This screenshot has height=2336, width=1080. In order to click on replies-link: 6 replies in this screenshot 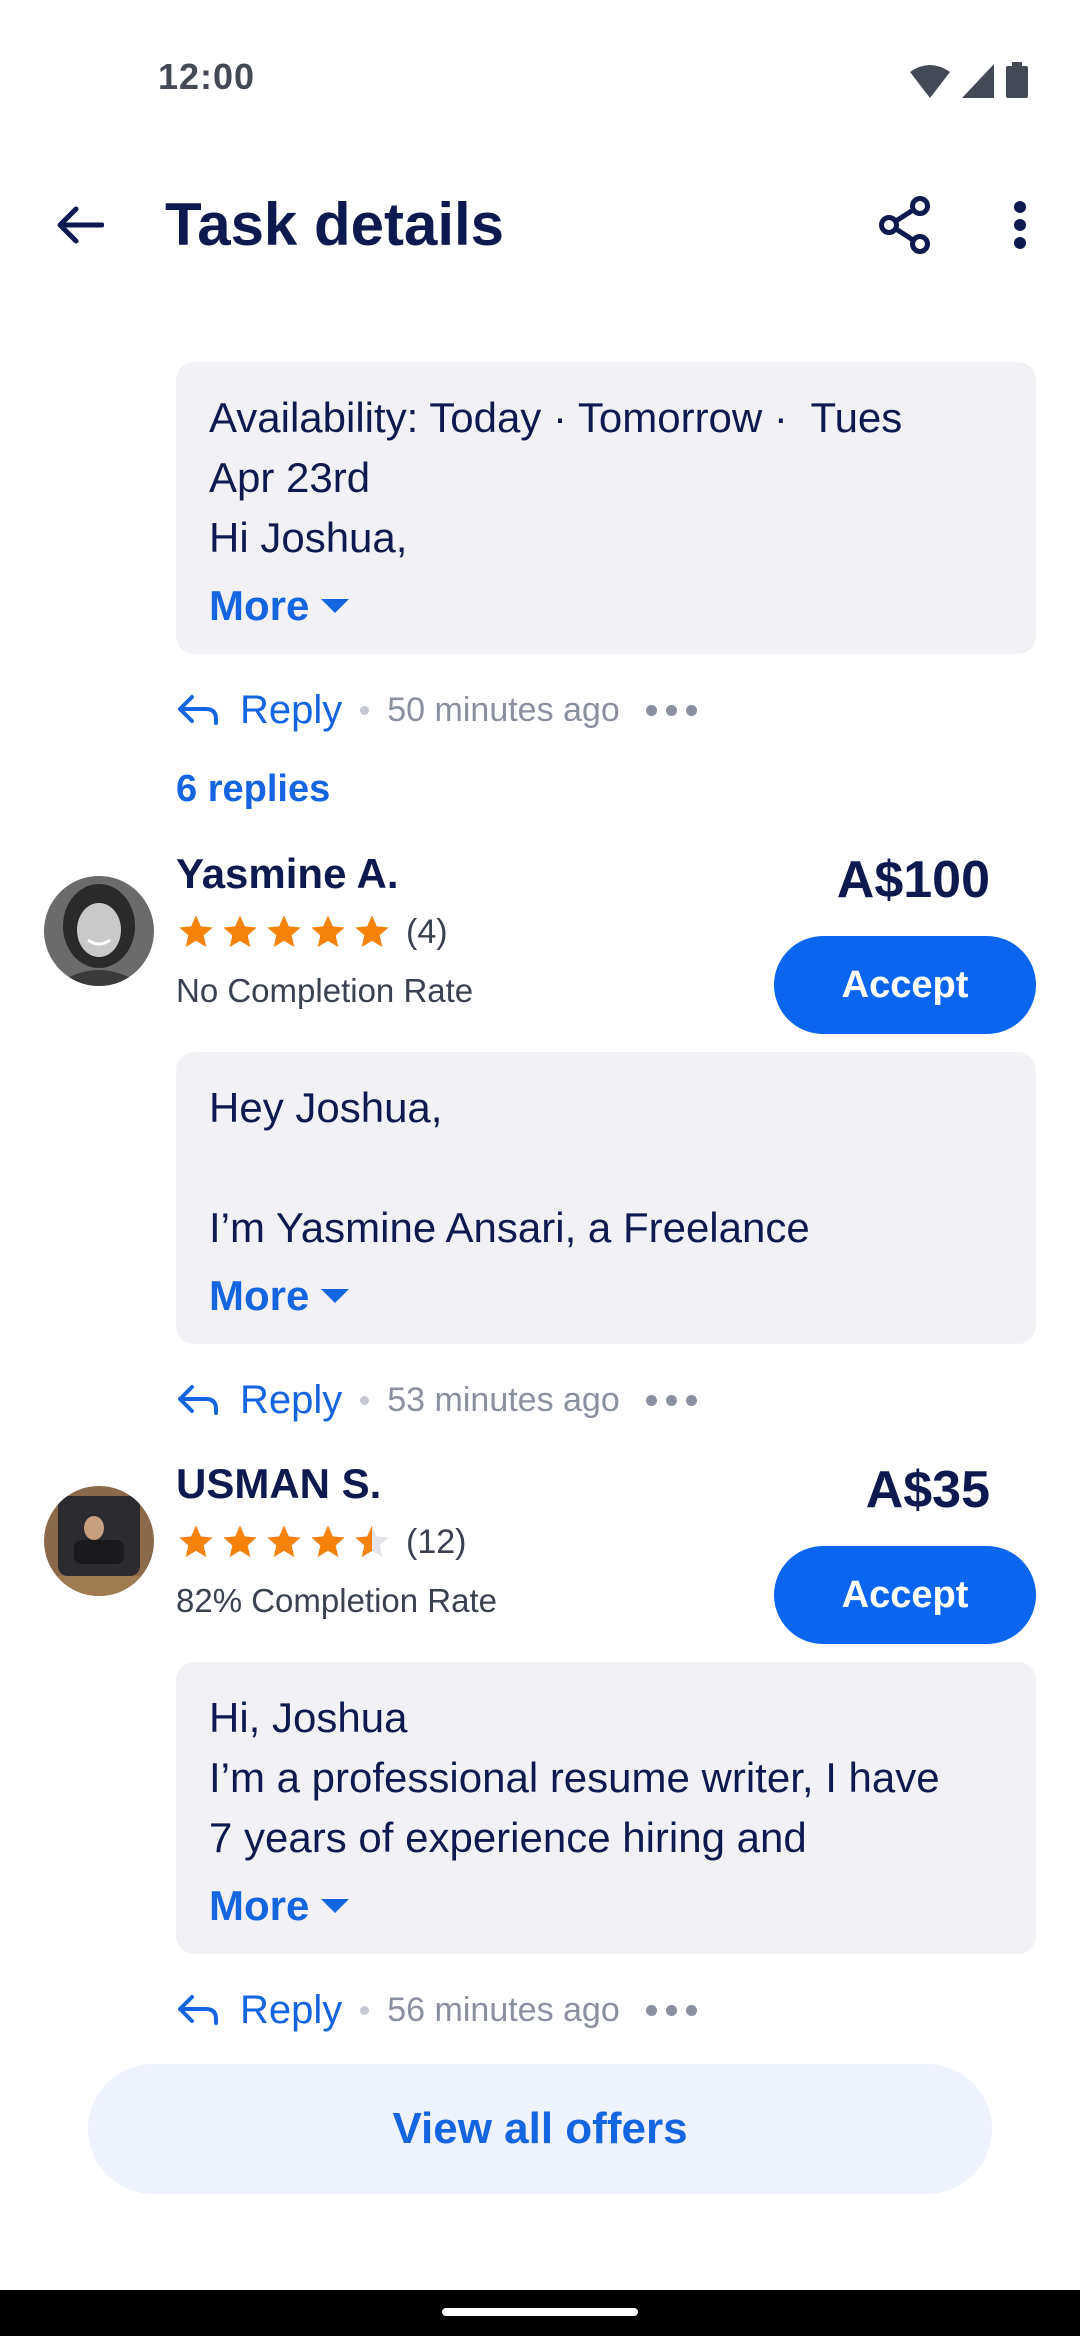, I will do `click(253, 789)`.